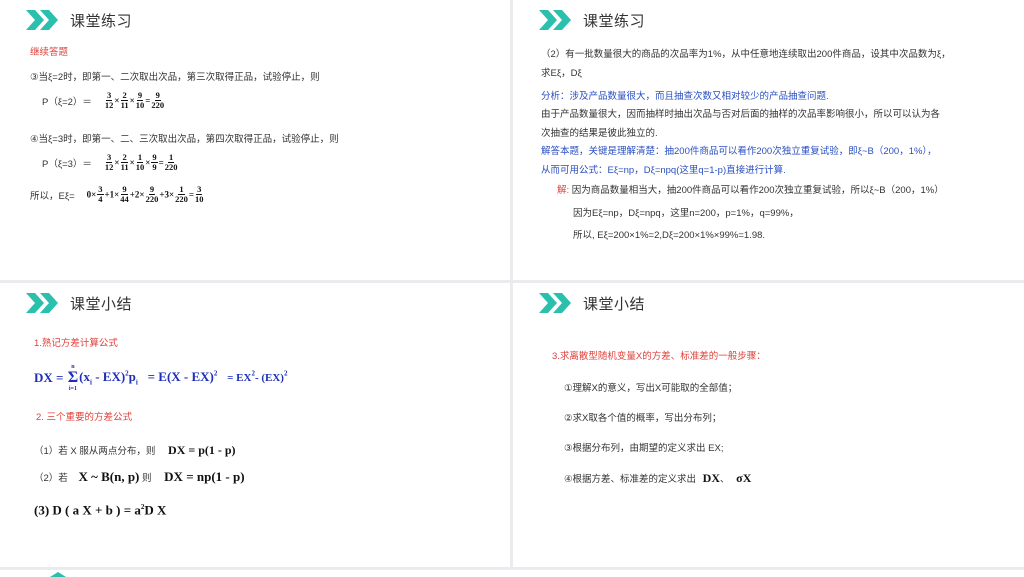  Describe the element at coordinates (644, 448) in the screenshot. I see `step-3: ③根据分布列，由期望的定义求出 EX;` at that location.